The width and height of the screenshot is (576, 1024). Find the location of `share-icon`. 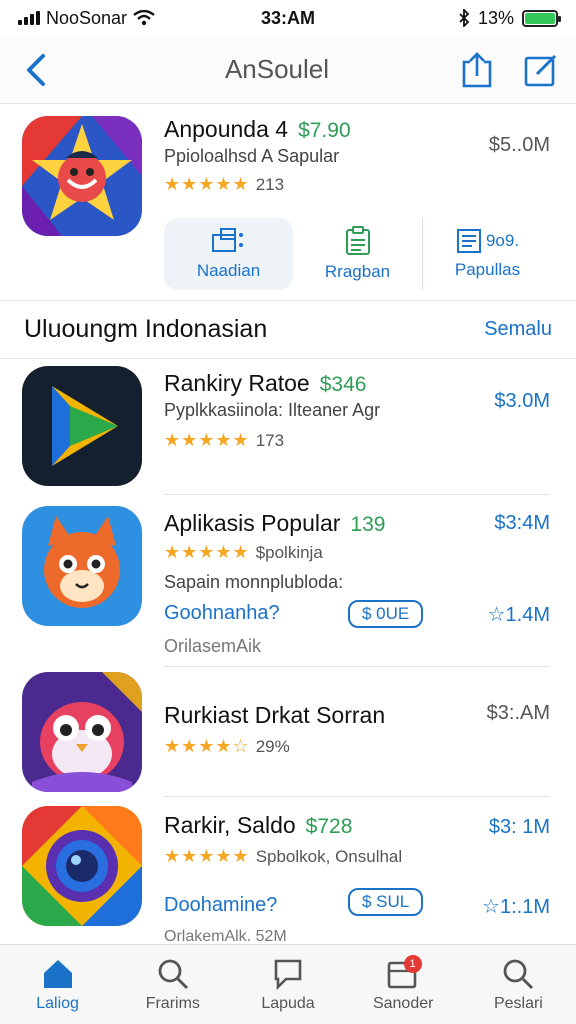

share-icon is located at coordinates (477, 69).